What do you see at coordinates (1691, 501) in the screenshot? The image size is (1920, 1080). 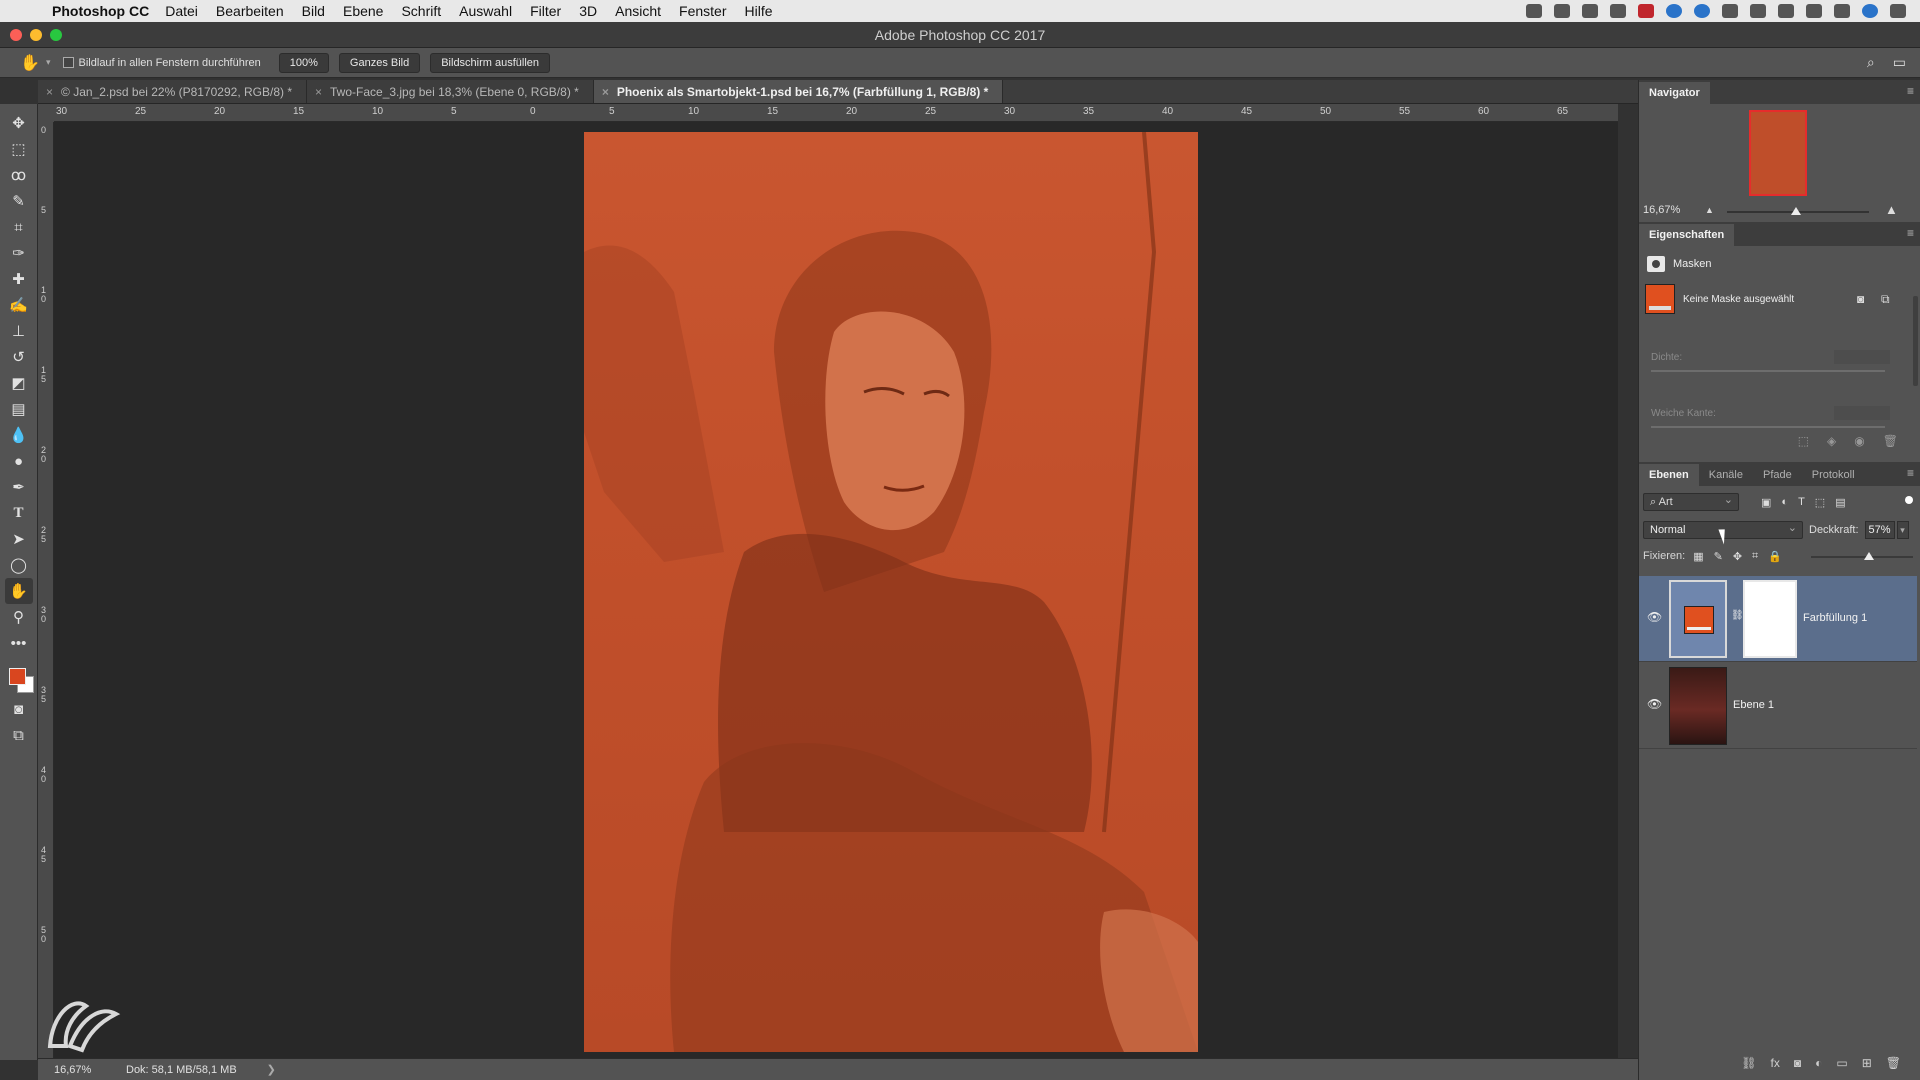 I see `layer-filter-dropdown: ⌕ Art` at bounding box center [1691, 501].